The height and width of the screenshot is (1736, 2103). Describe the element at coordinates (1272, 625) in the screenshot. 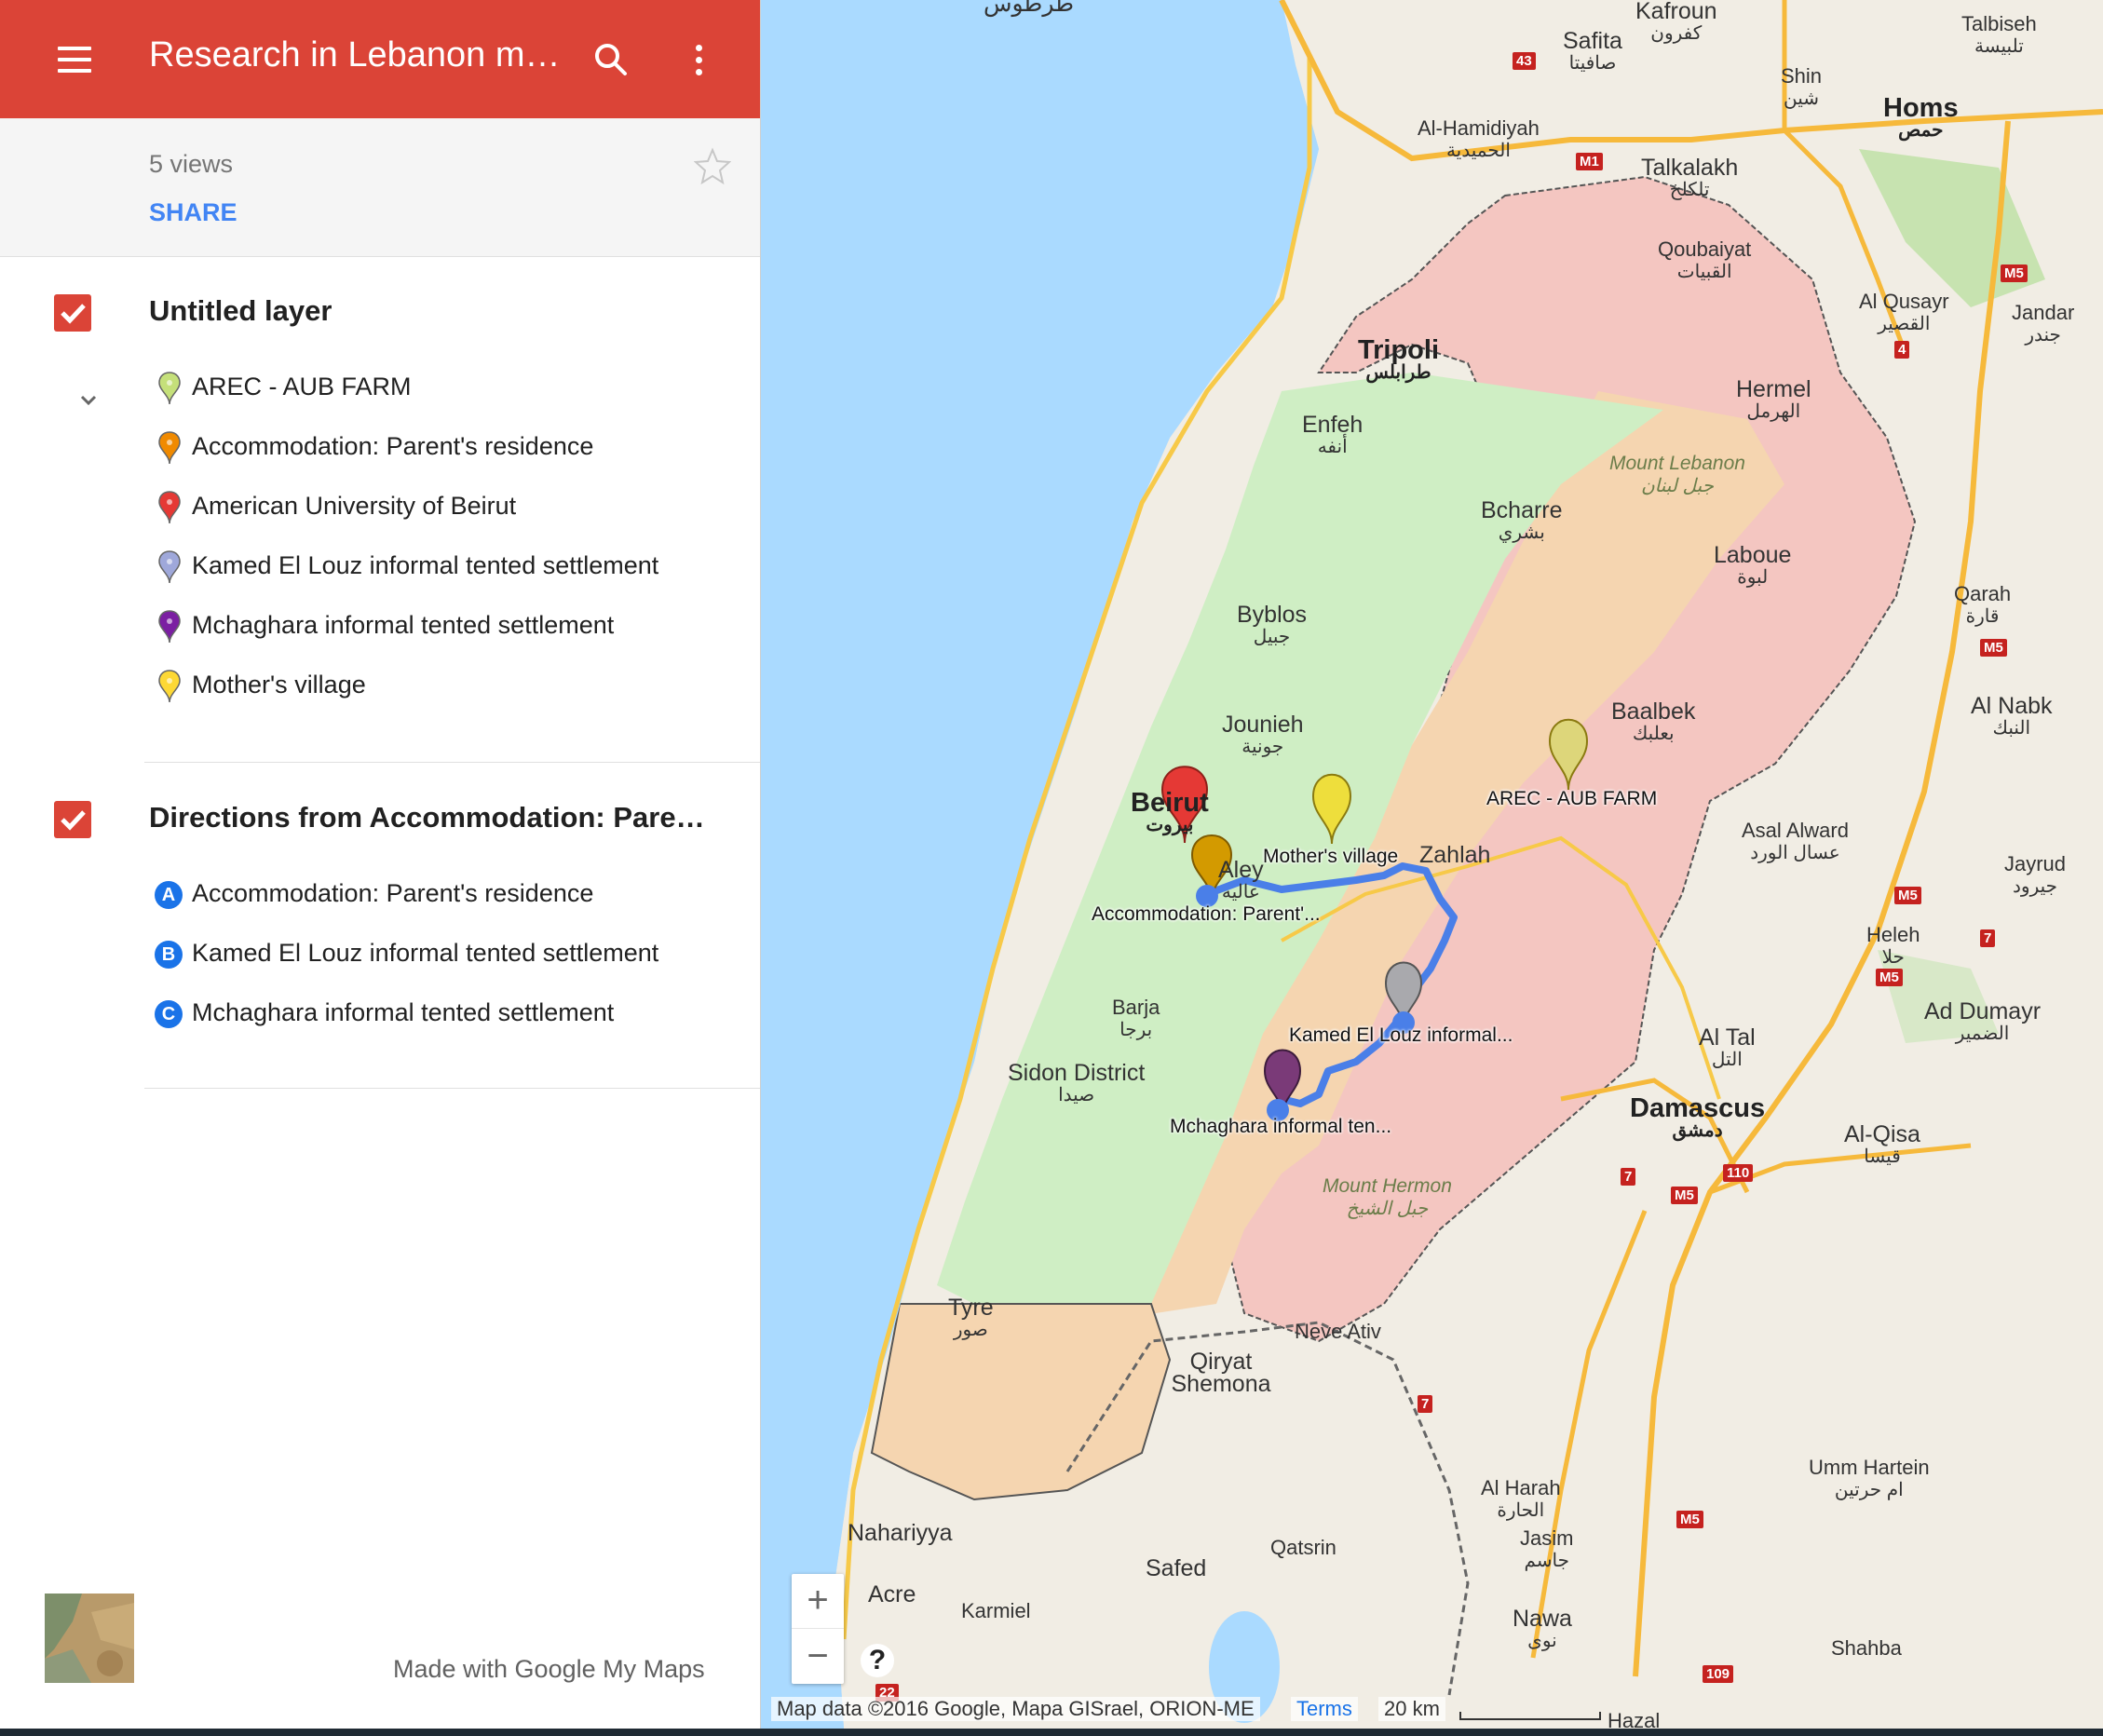

I see `place-label: Byblos جبيل` at that location.